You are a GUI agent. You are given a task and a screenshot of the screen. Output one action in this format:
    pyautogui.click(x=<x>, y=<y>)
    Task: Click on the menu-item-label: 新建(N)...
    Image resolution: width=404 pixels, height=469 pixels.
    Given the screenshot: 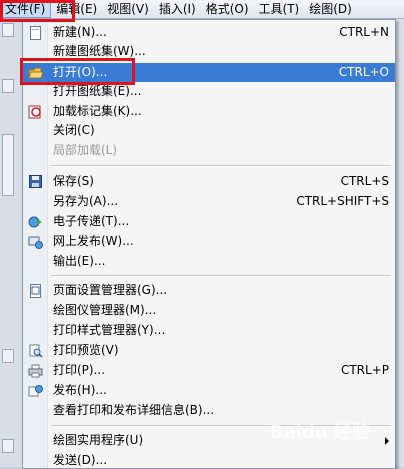 What is the action you would take?
    pyautogui.click(x=80, y=32)
    